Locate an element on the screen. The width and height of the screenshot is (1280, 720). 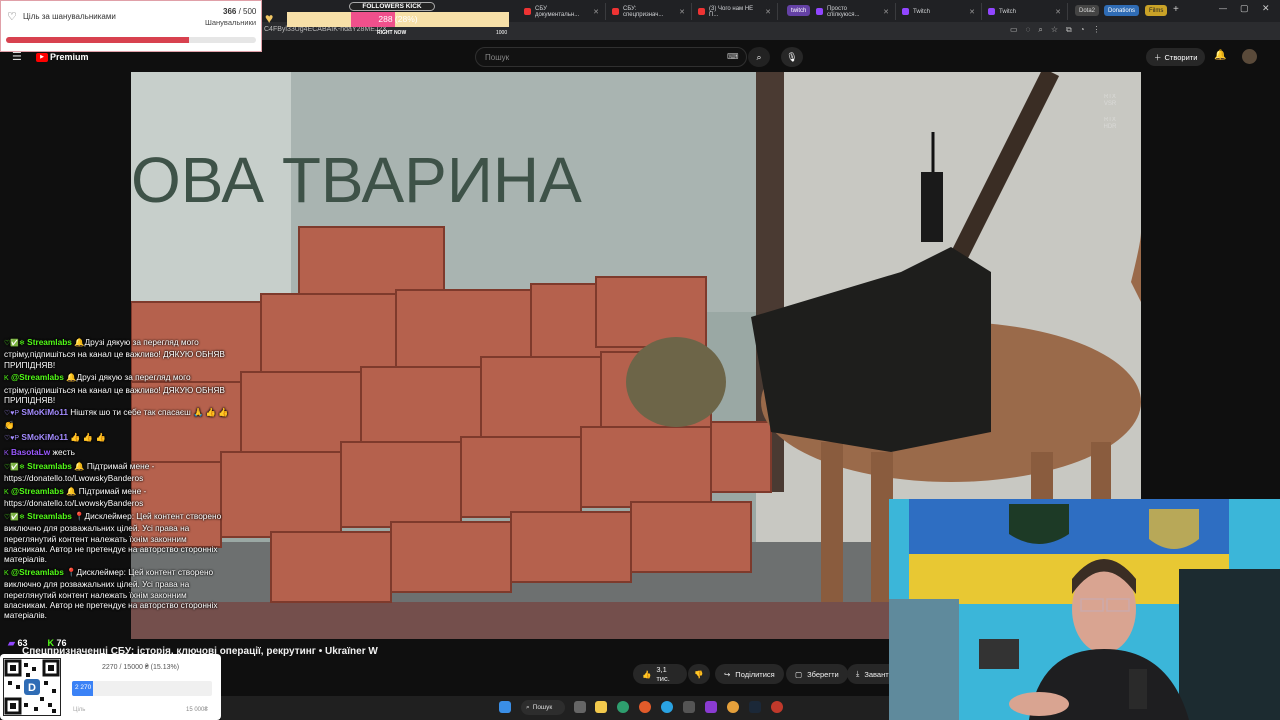
share-button: ↪ Поділитися is located at coordinates (749, 674).